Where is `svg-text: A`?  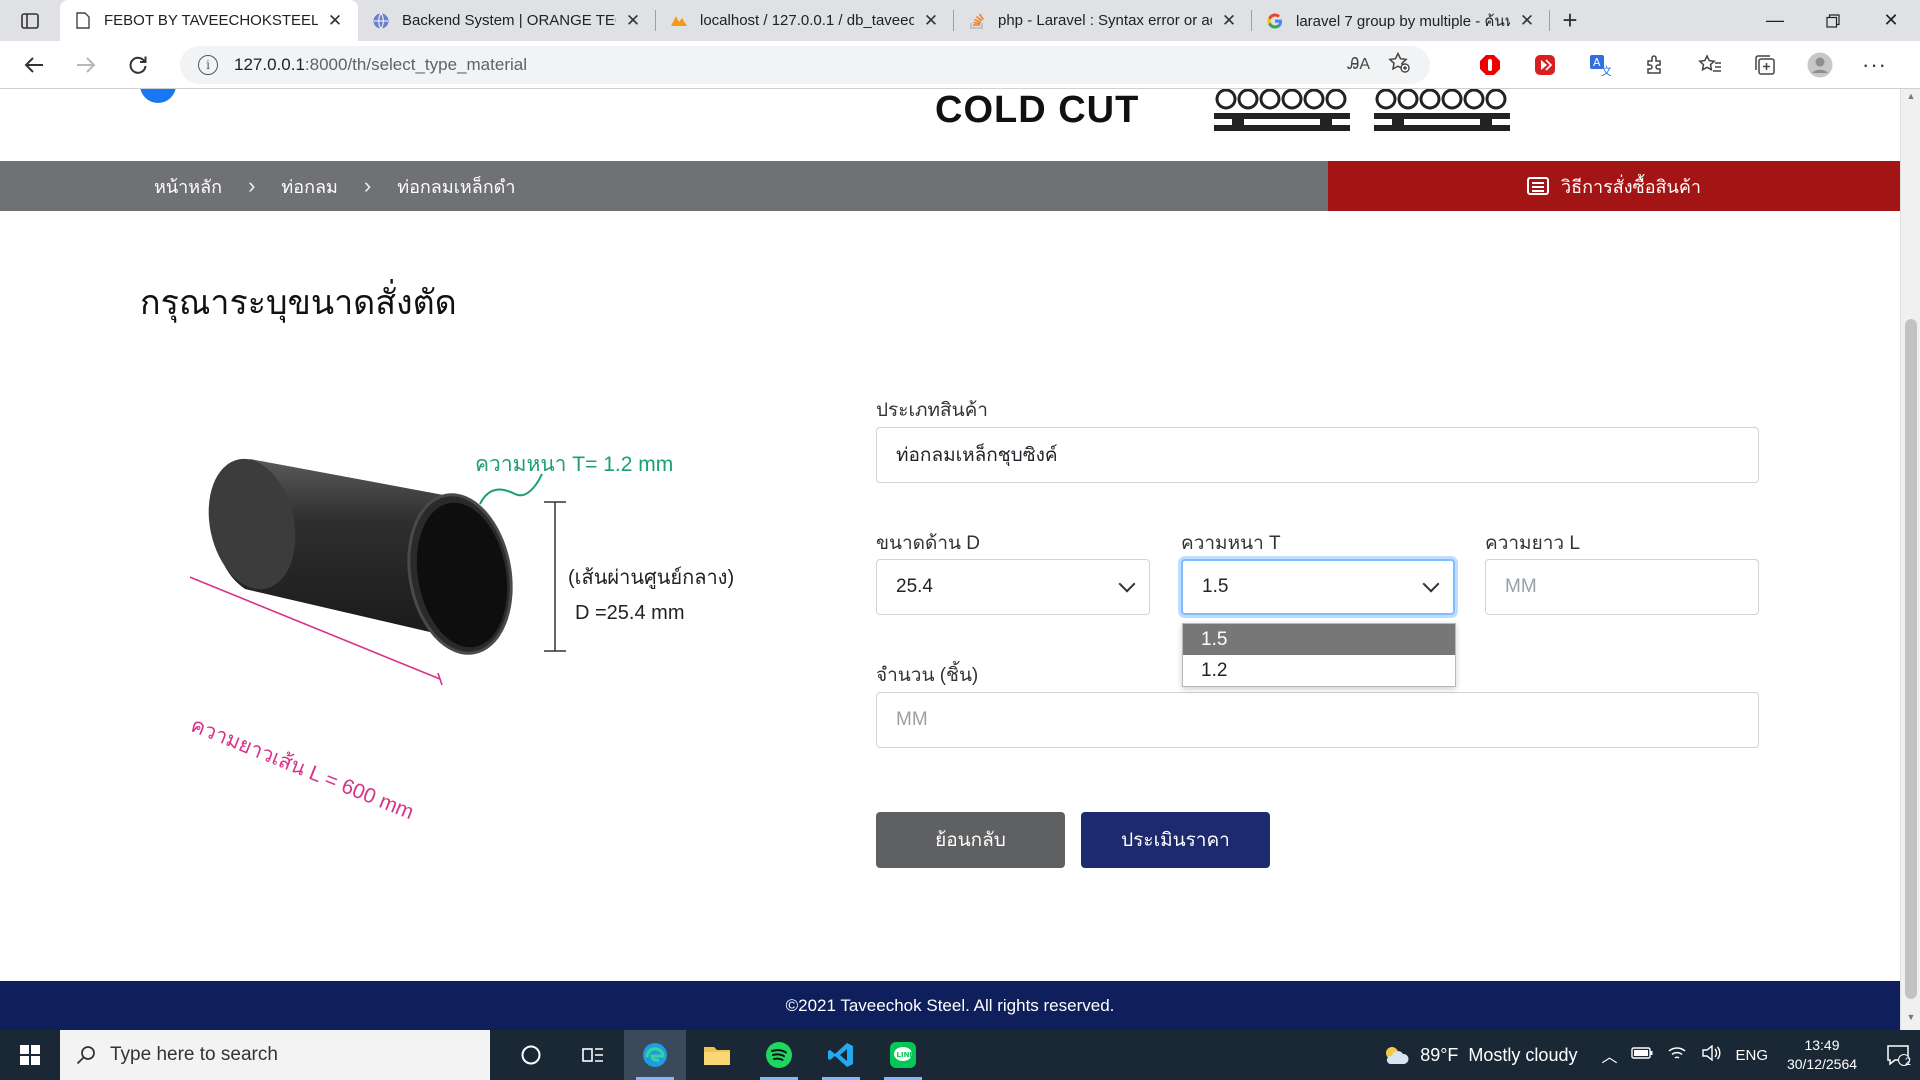 svg-text: A is located at coordinates (1597, 62).